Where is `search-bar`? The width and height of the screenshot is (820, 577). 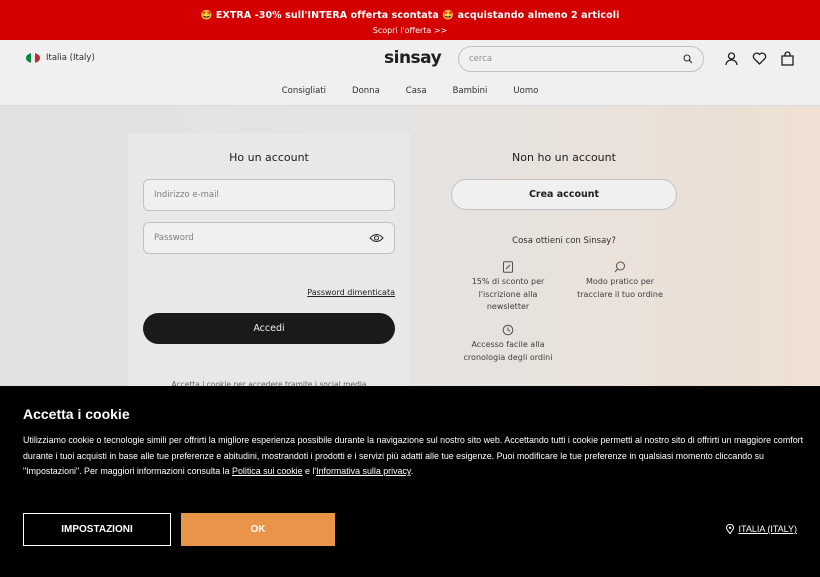 search-bar is located at coordinates (581, 59).